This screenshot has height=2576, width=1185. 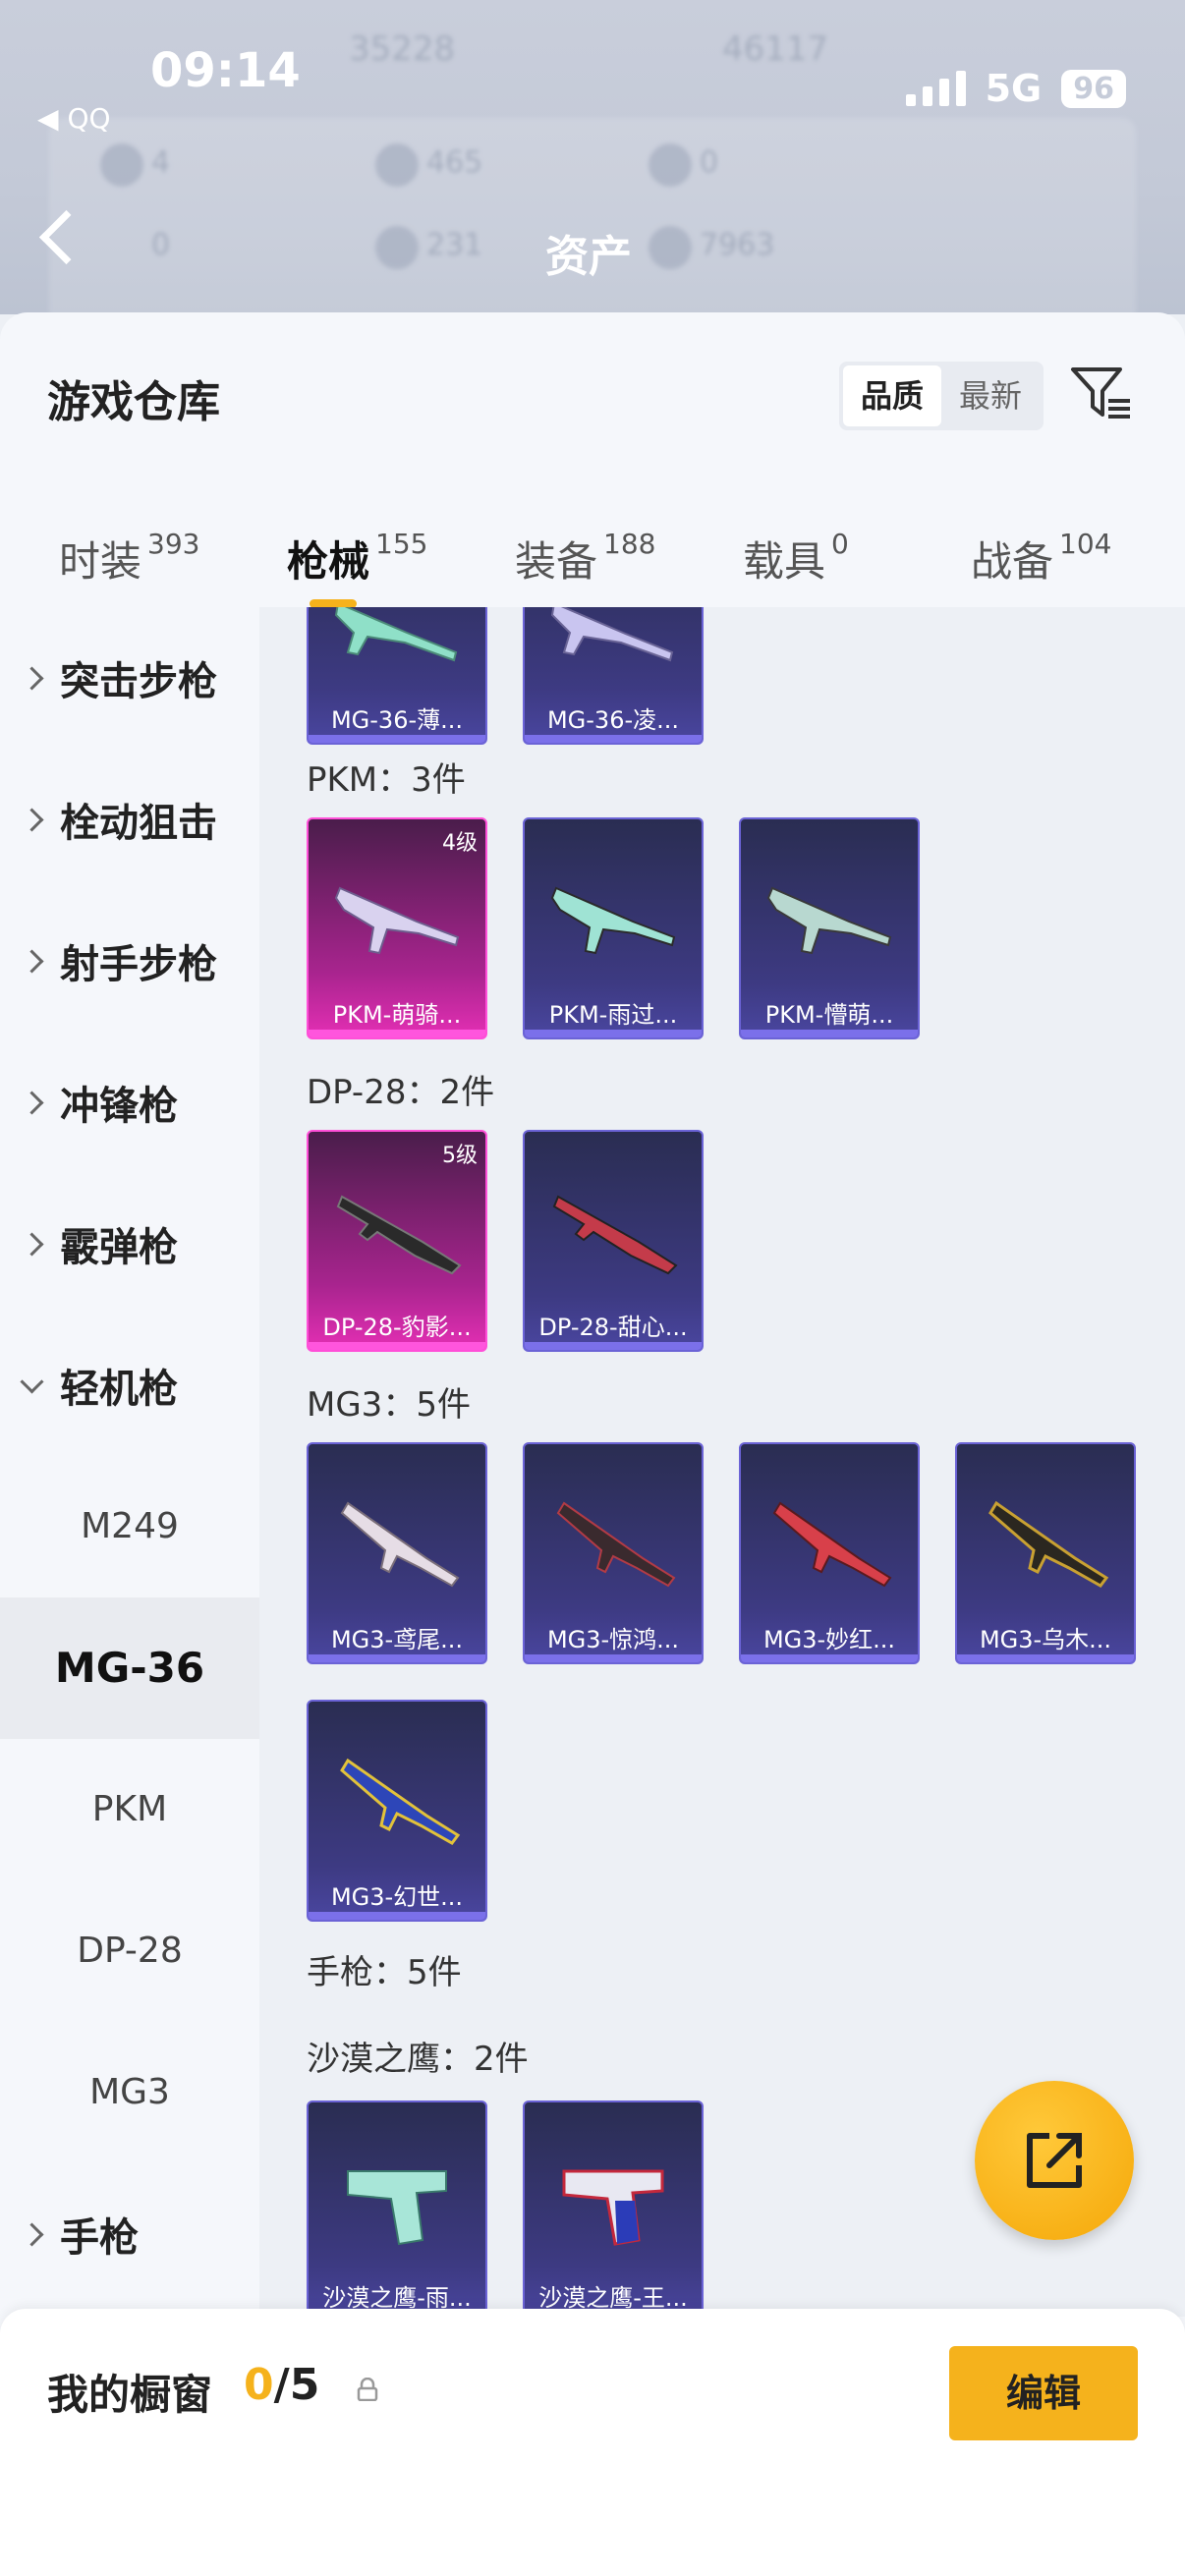 What do you see at coordinates (840, 544) in the screenshot?
I see `tab-count: 0` at bounding box center [840, 544].